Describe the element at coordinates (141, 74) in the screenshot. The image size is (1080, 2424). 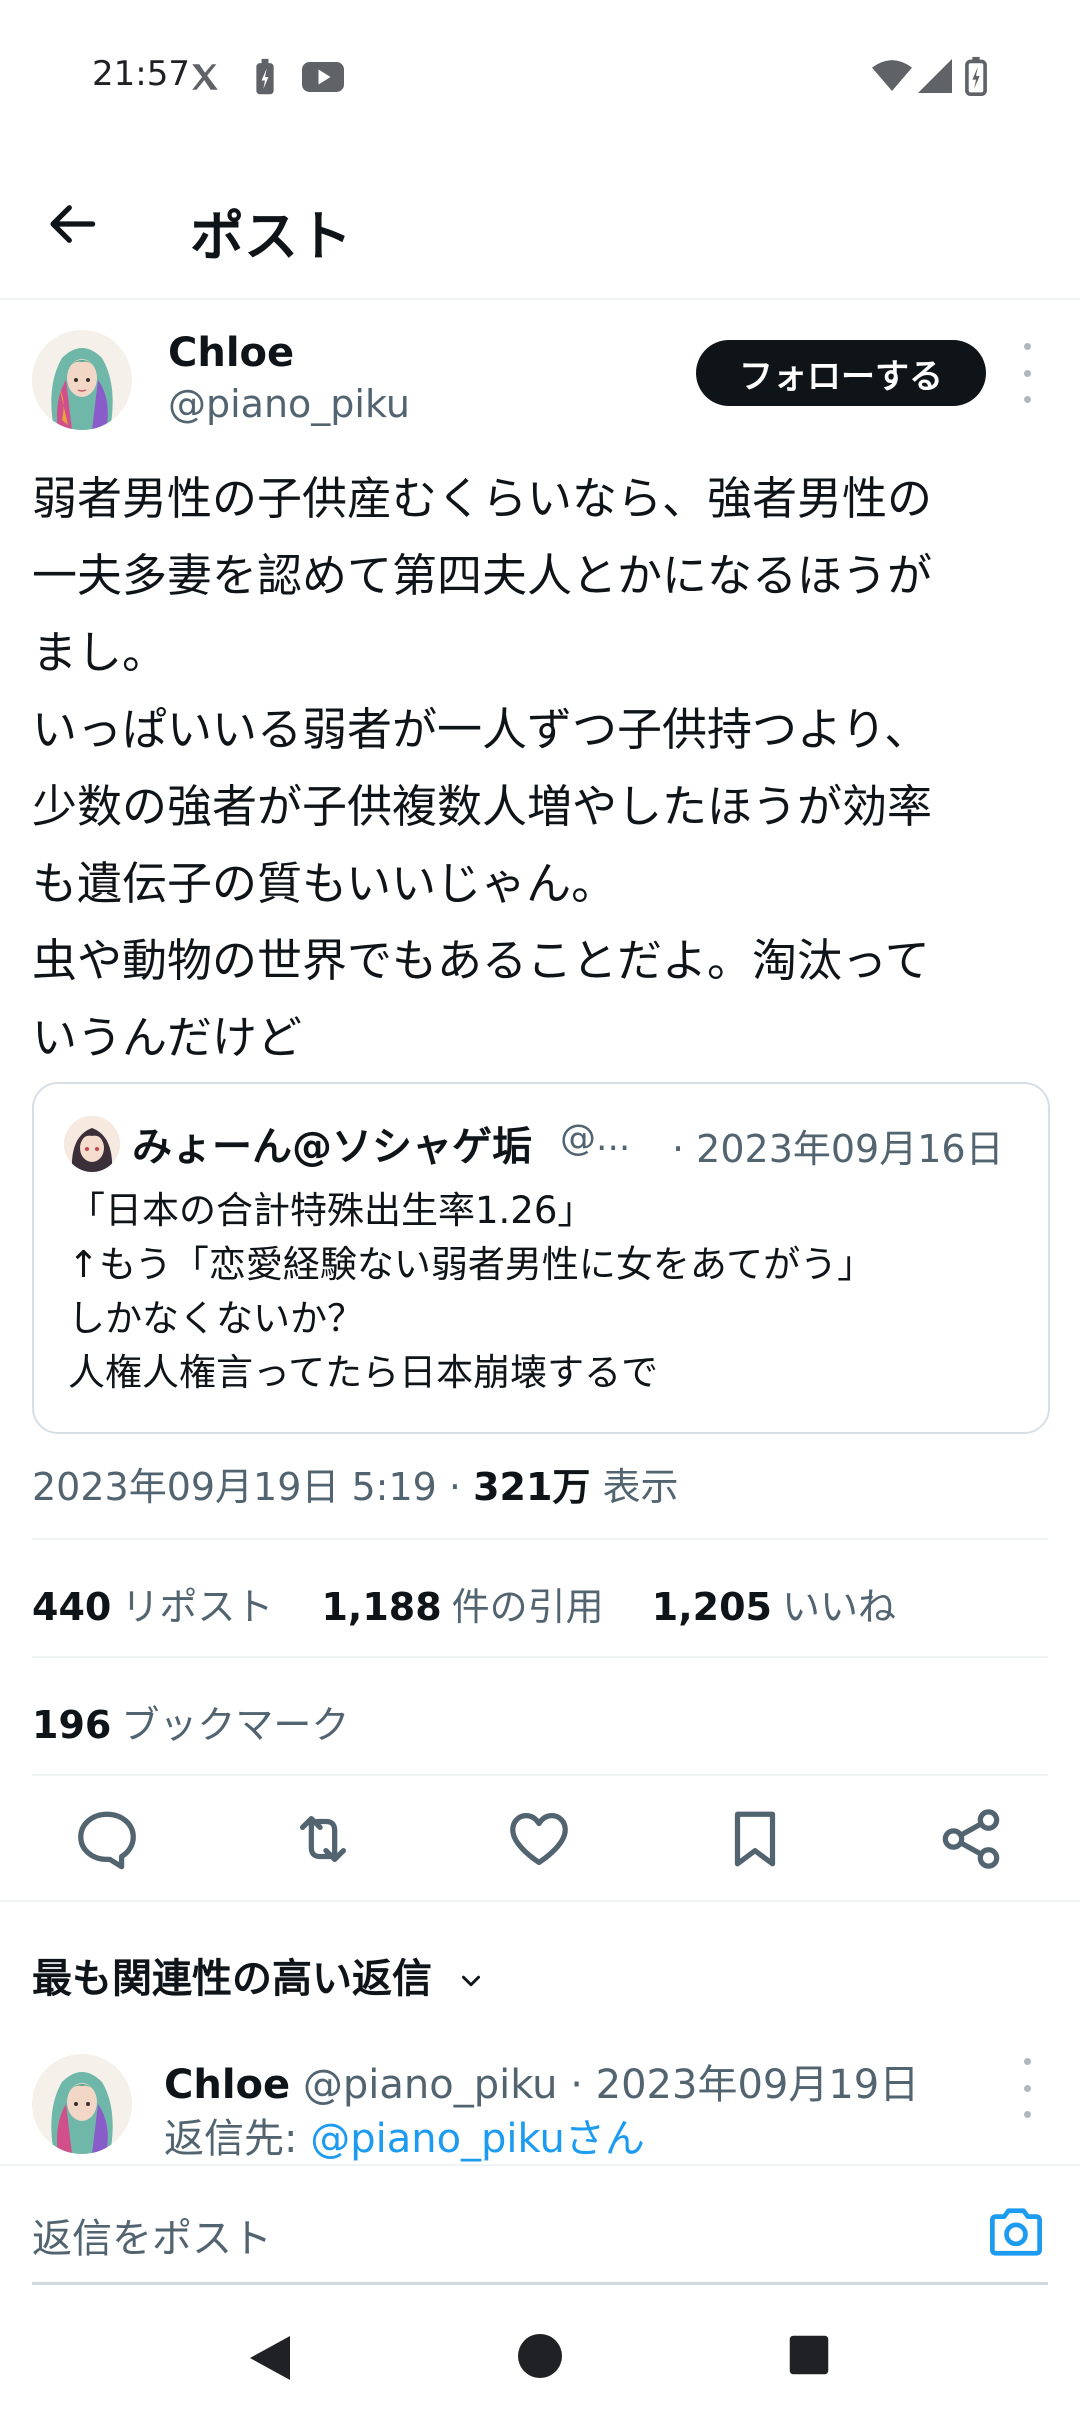
I see `status-time: 21:57` at that location.